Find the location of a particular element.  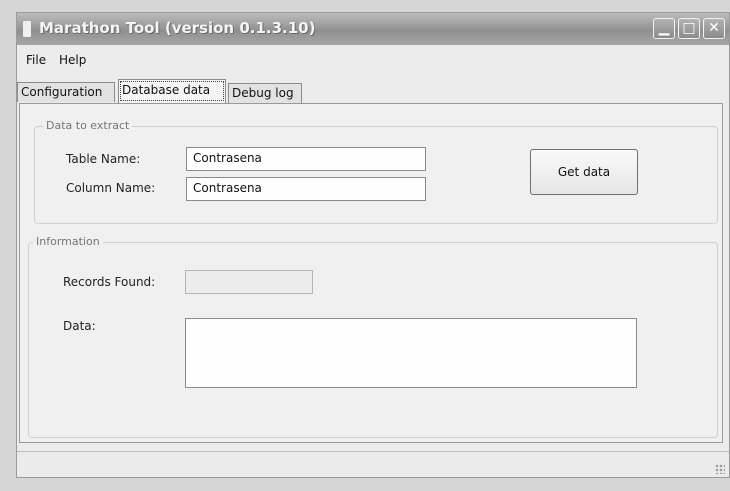

tab-database-data: Database data is located at coordinates (172, 91).